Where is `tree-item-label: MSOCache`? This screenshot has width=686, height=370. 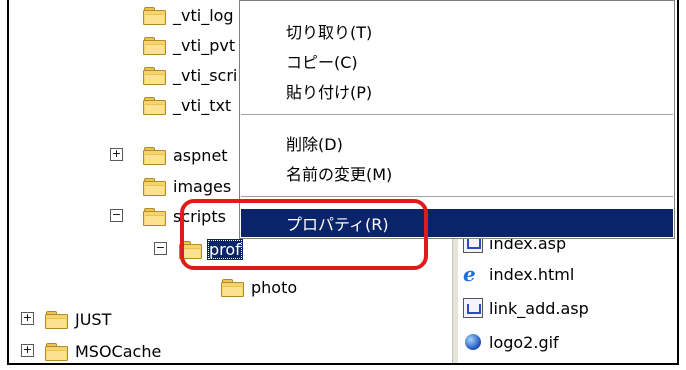
tree-item-label: MSOCache is located at coordinates (118, 351).